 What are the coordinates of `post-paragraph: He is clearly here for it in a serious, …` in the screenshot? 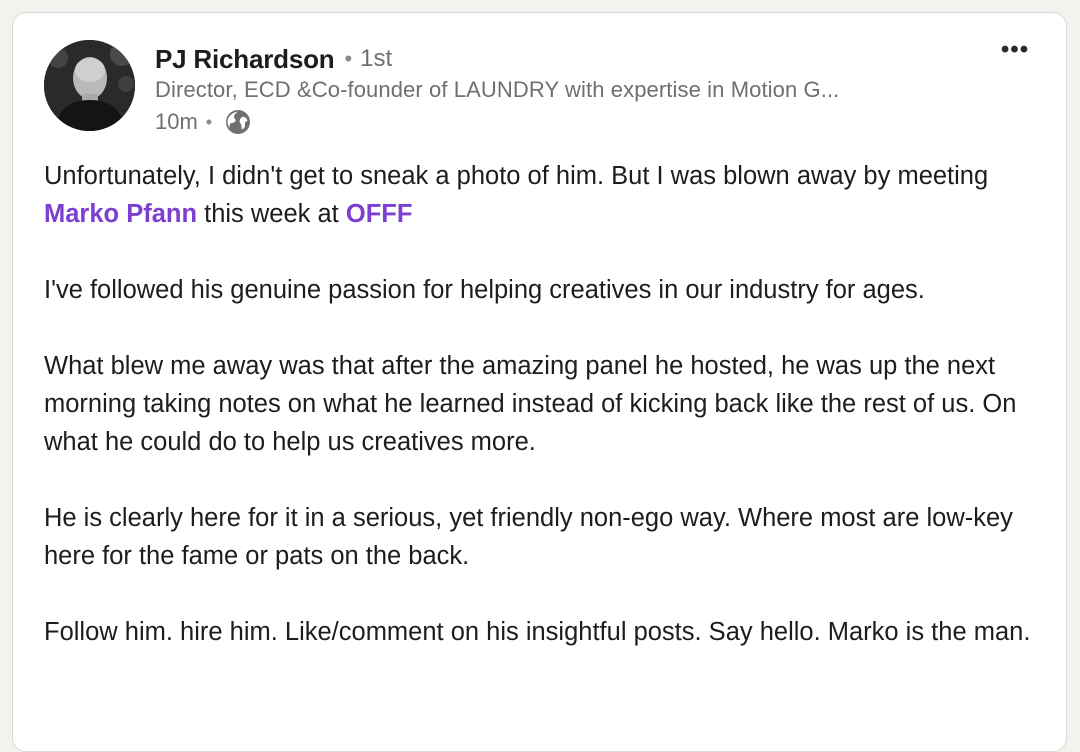 It's located at (528, 537).